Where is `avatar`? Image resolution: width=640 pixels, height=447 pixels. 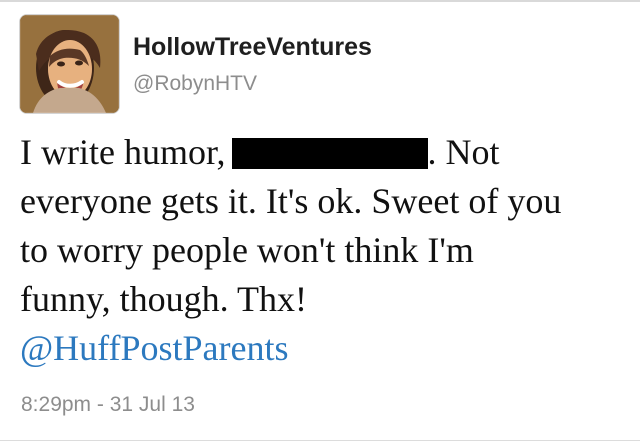 avatar is located at coordinates (69, 64).